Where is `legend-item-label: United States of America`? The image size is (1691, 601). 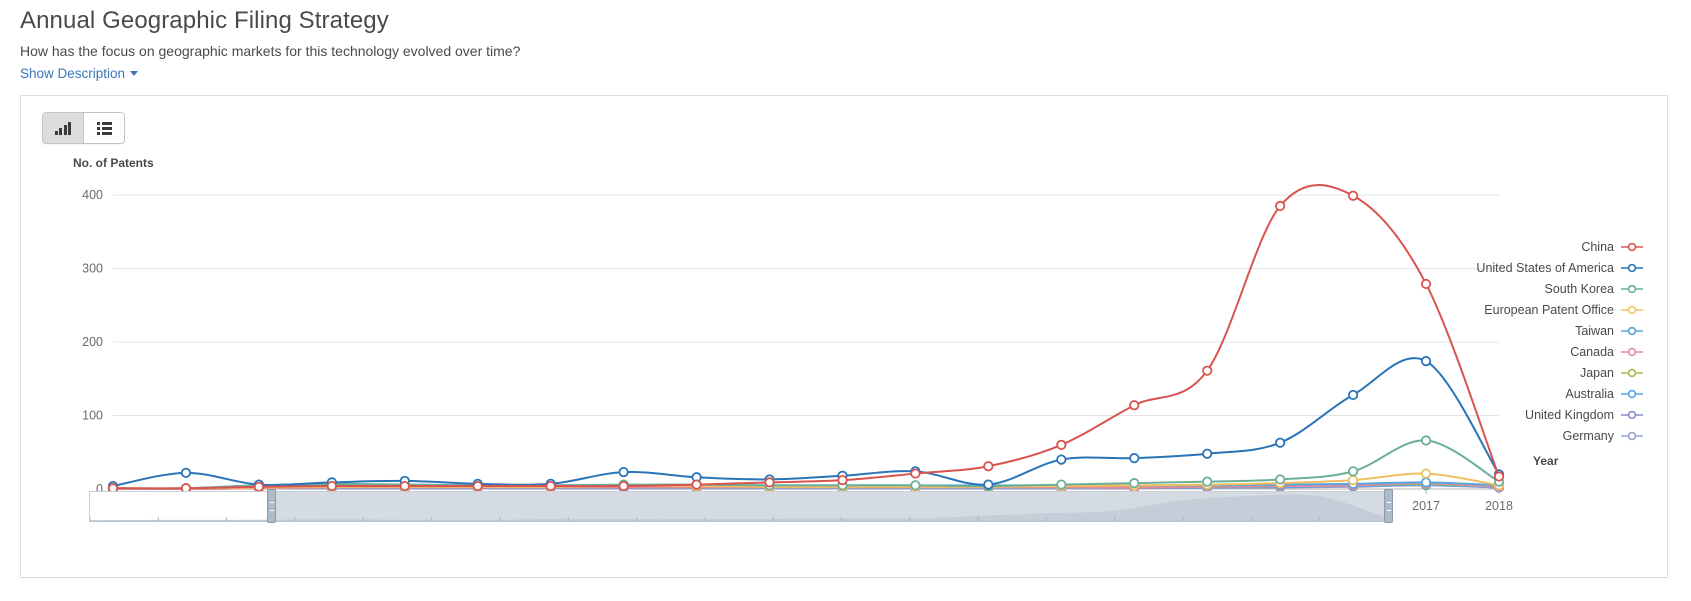 legend-item-label: United States of America is located at coordinates (1545, 267).